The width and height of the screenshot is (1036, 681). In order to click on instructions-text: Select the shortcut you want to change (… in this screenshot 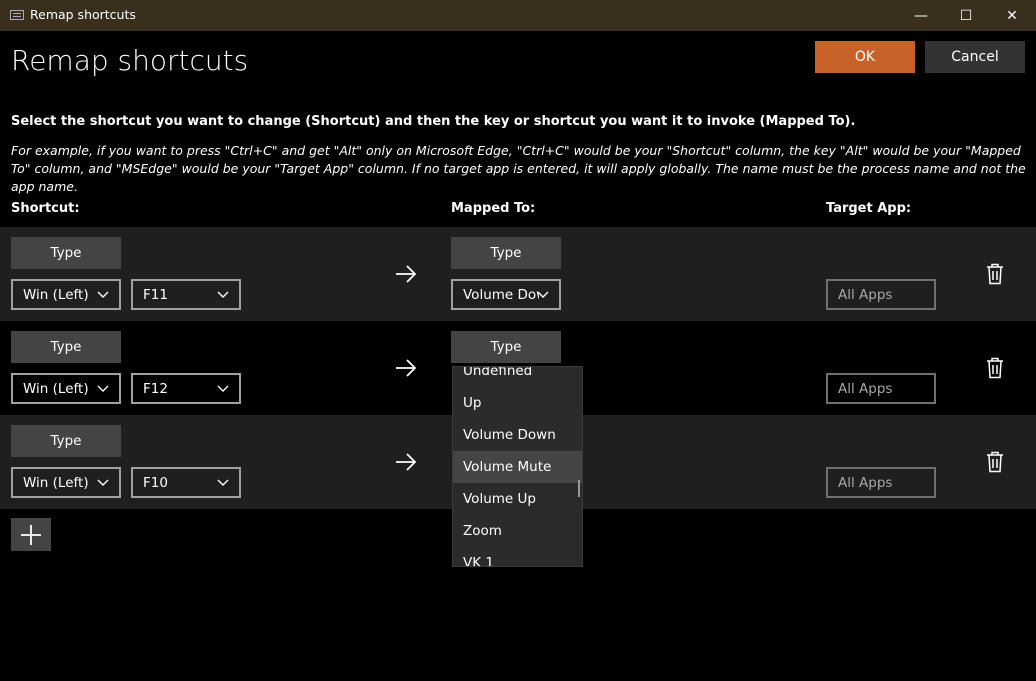, I will do `click(433, 121)`.